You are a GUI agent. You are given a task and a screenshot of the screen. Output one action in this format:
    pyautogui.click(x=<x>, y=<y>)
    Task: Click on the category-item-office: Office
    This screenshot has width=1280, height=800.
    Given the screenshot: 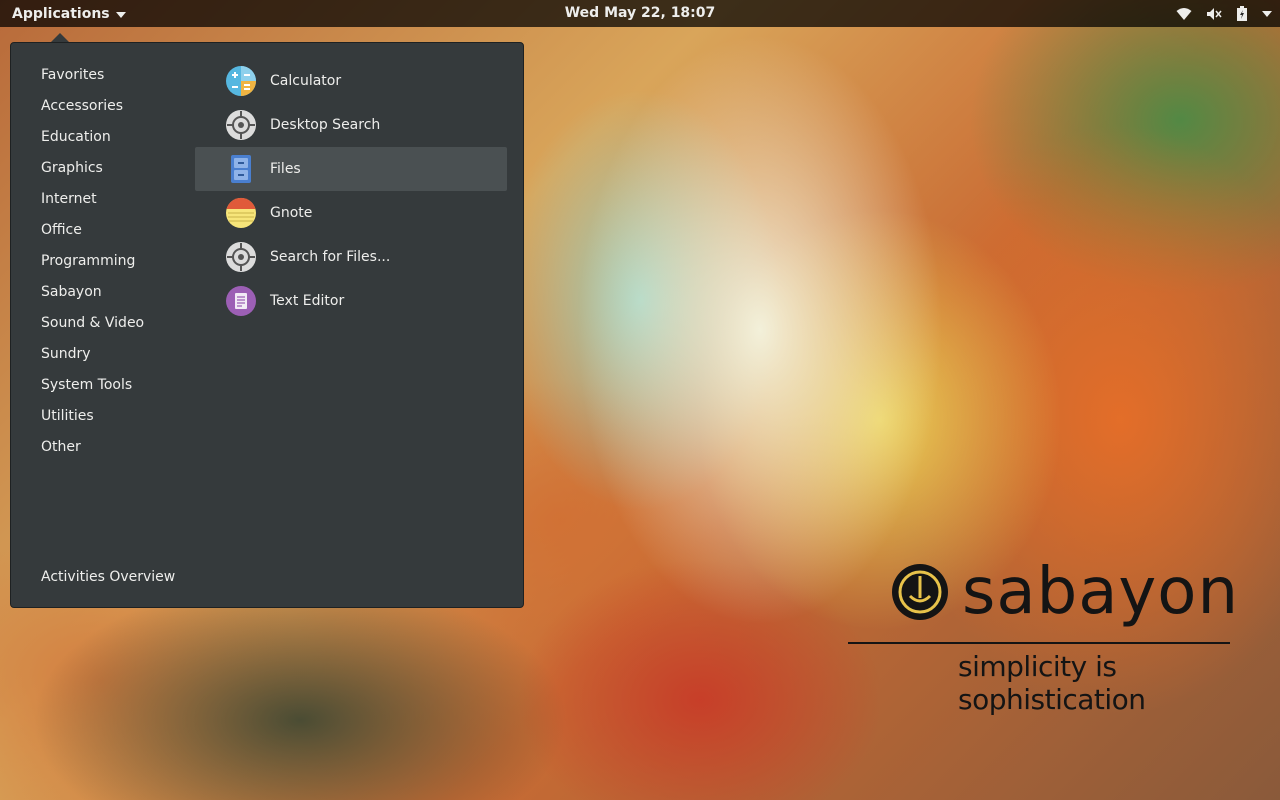 What is the action you would take?
    pyautogui.click(x=92, y=234)
    